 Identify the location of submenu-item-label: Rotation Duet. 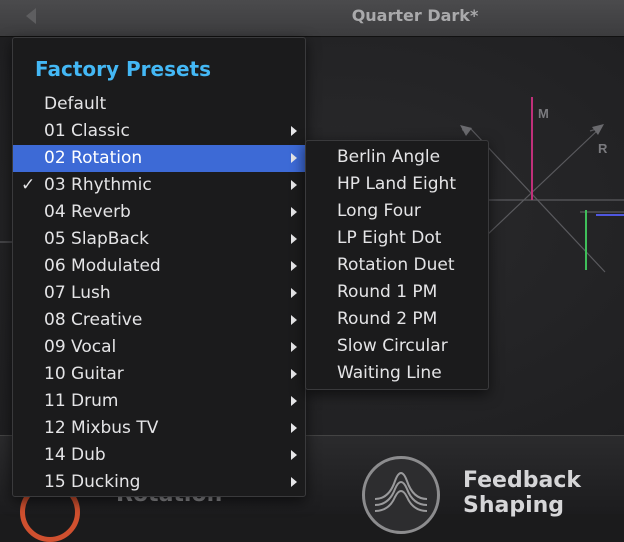
(396, 265).